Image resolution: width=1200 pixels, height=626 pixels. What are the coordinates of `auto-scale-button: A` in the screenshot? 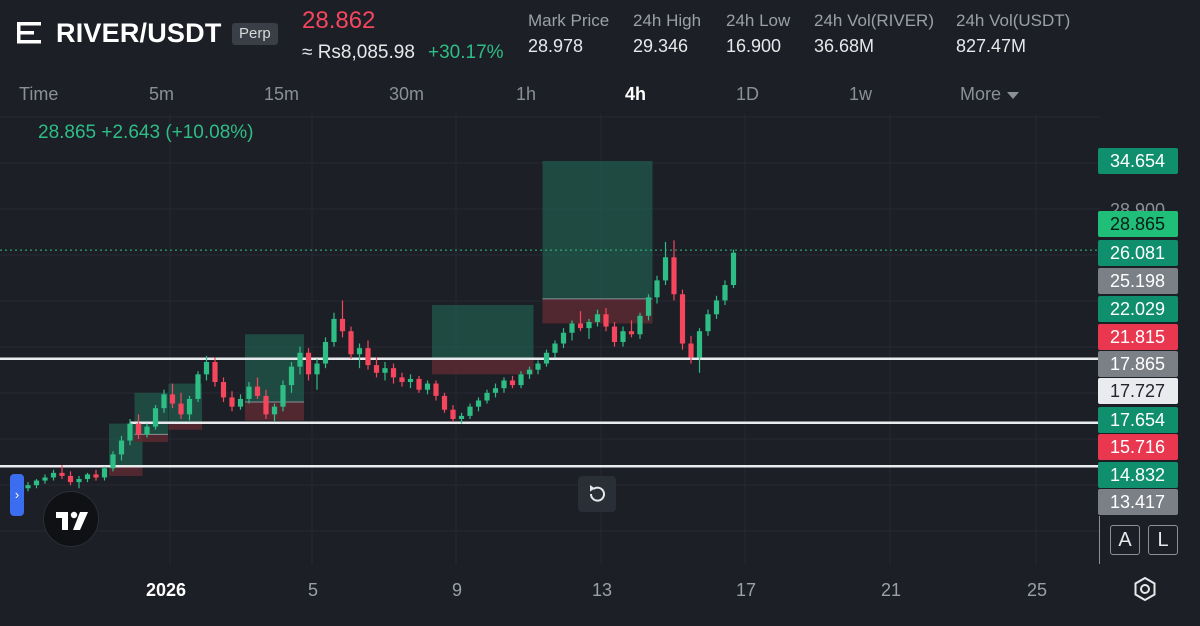 It's located at (1125, 540).